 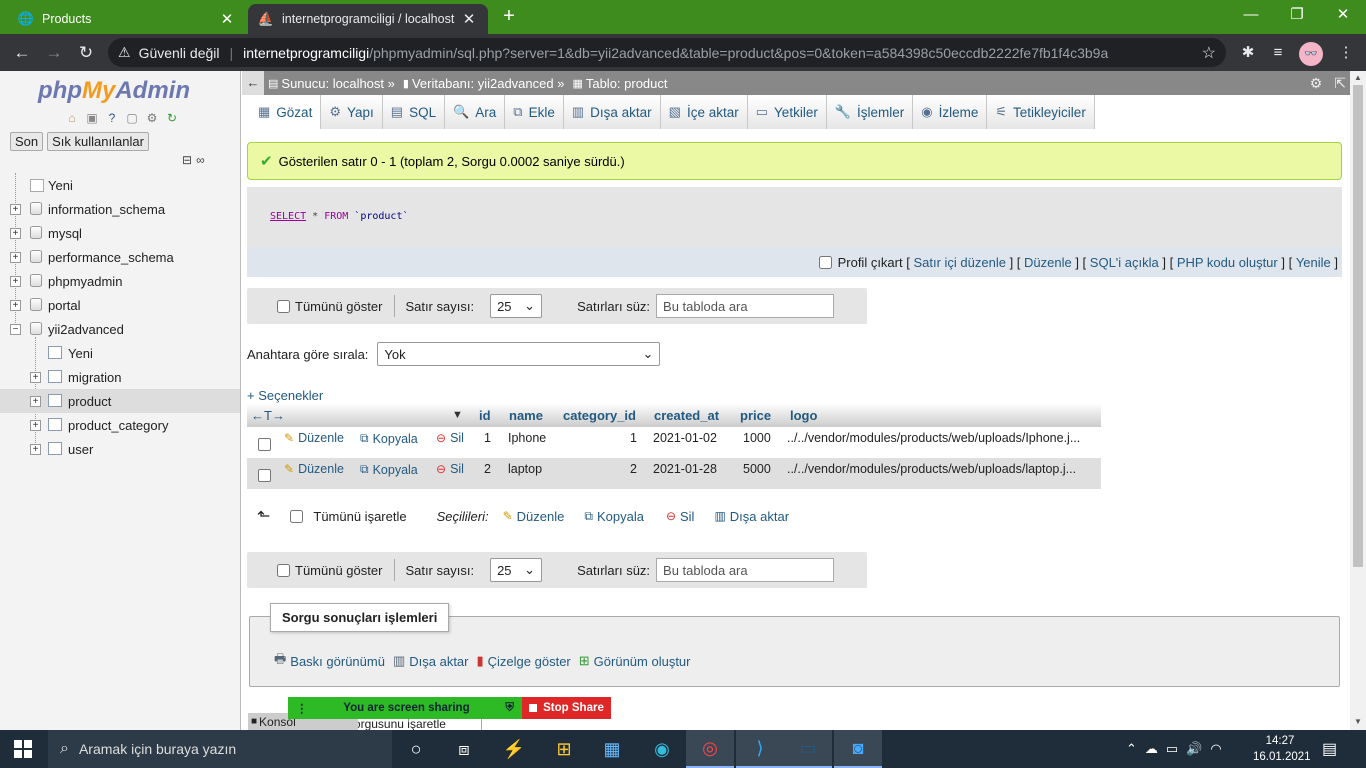 What do you see at coordinates (368, 19) in the screenshot?
I see `tab-phpmyadmin: ⛵ internetprogramciligi / localhost ✕` at bounding box center [368, 19].